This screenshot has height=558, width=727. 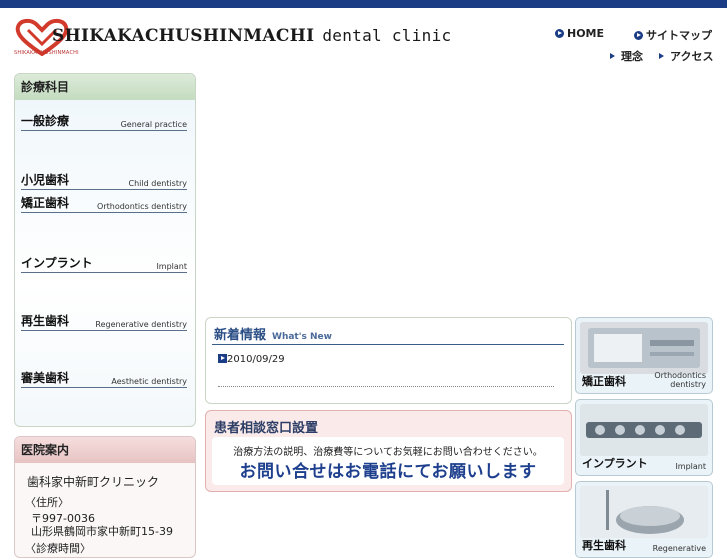 I want to click on nav-access-label: アクセス, so click(x=692, y=56).